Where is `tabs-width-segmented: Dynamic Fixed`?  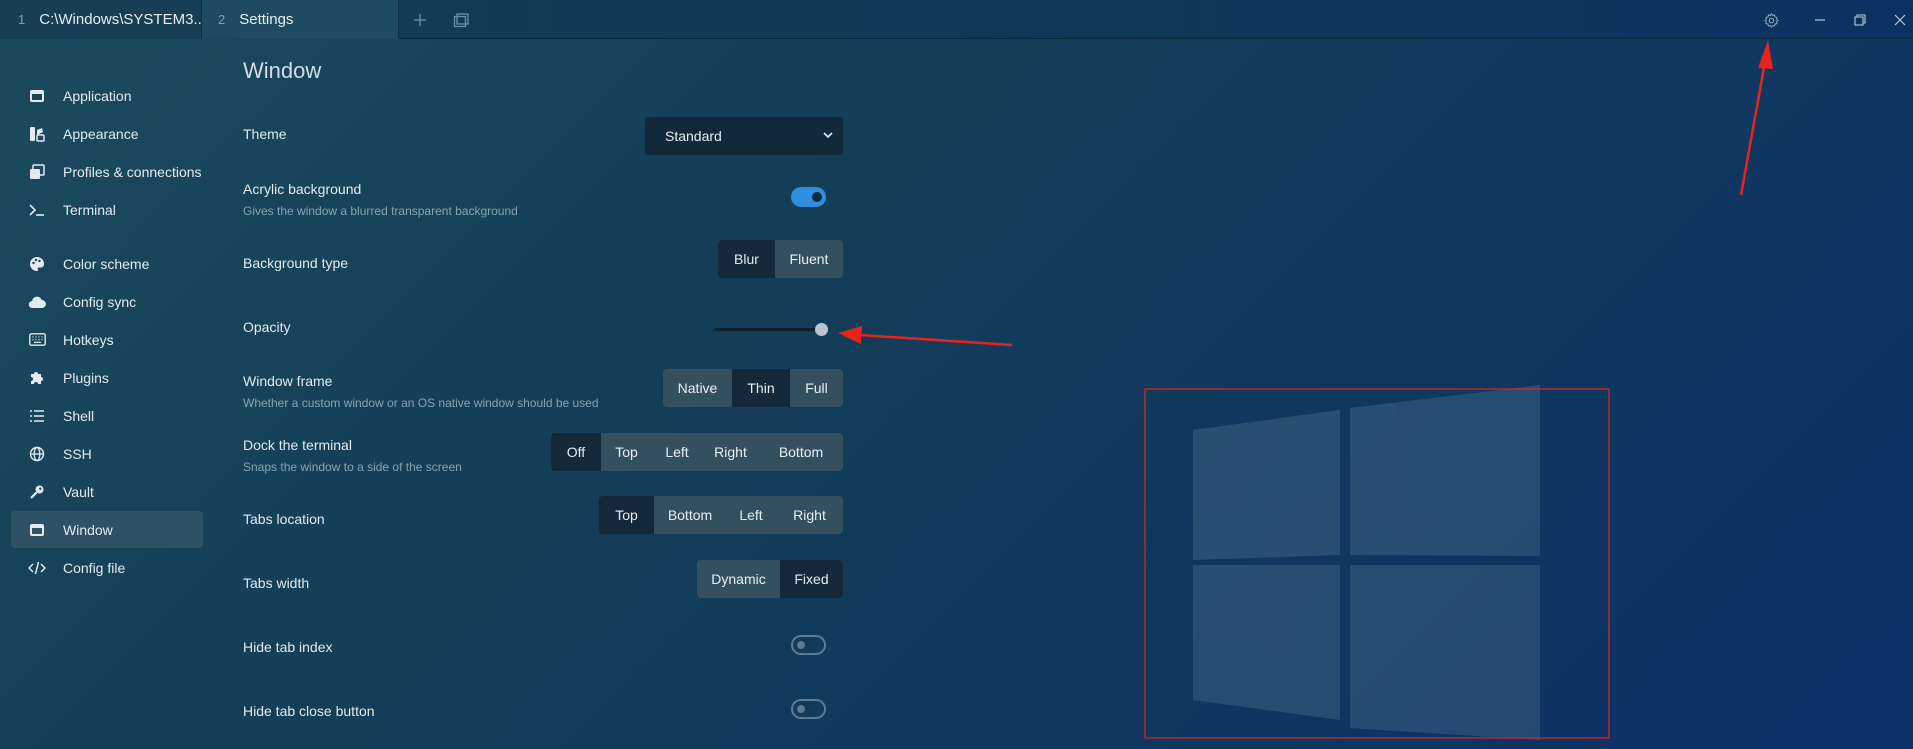
tabs-width-segmented: Dynamic Fixed is located at coordinates (770, 579).